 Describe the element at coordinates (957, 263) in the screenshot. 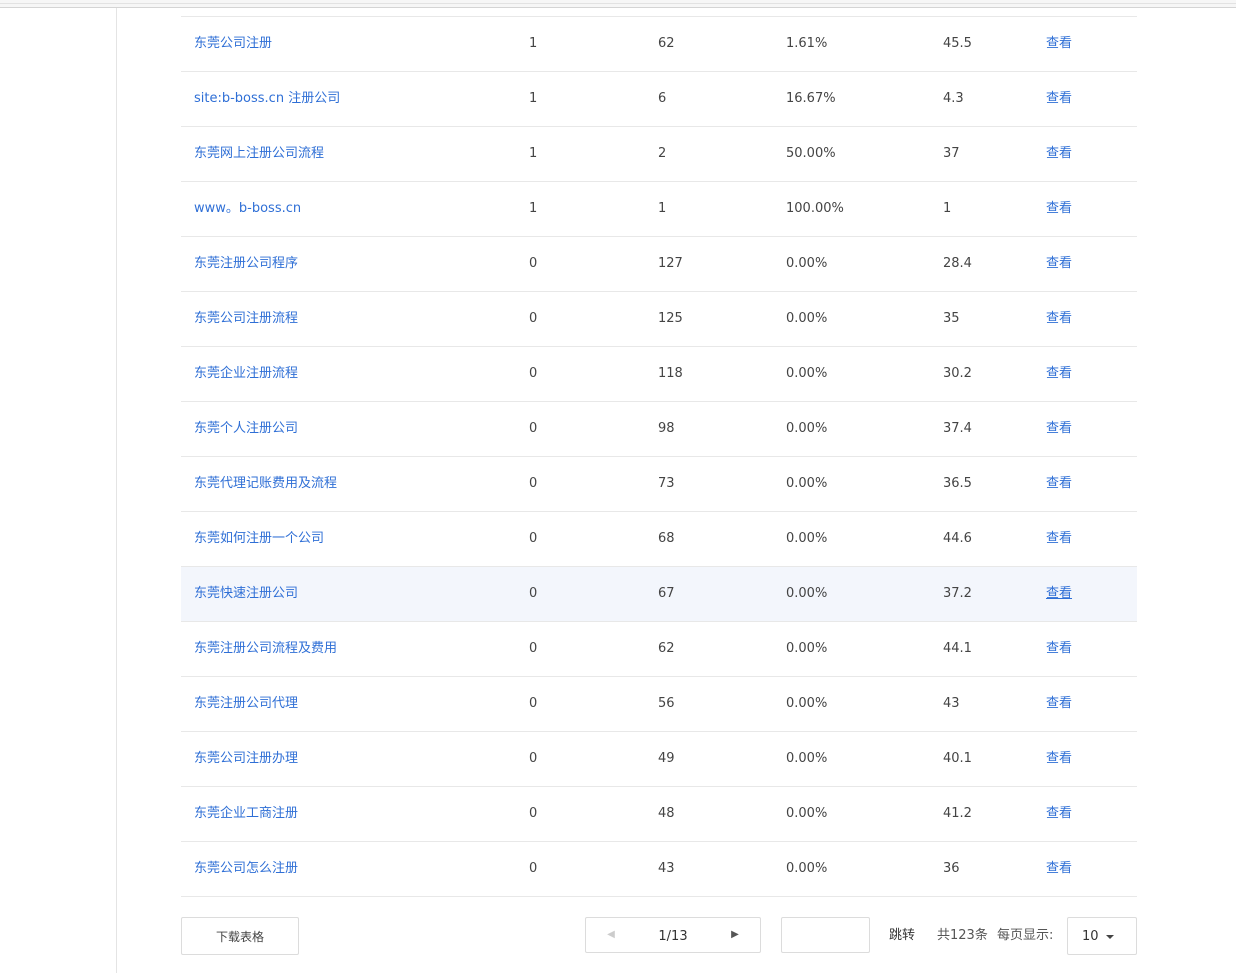

I see `value-cell-4: 28.4` at that location.